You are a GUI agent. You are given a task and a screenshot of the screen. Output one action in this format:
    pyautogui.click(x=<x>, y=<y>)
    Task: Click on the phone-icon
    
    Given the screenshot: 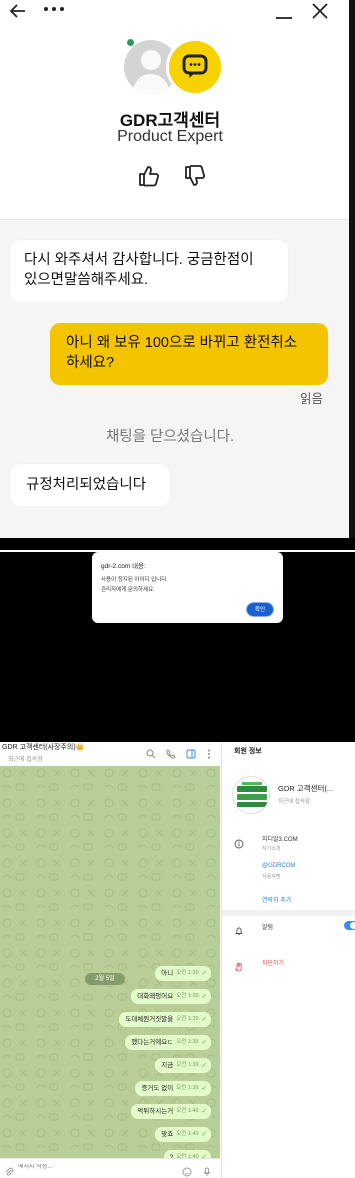 What is the action you would take?
    pyautogui.click(x=171, y=752)
    